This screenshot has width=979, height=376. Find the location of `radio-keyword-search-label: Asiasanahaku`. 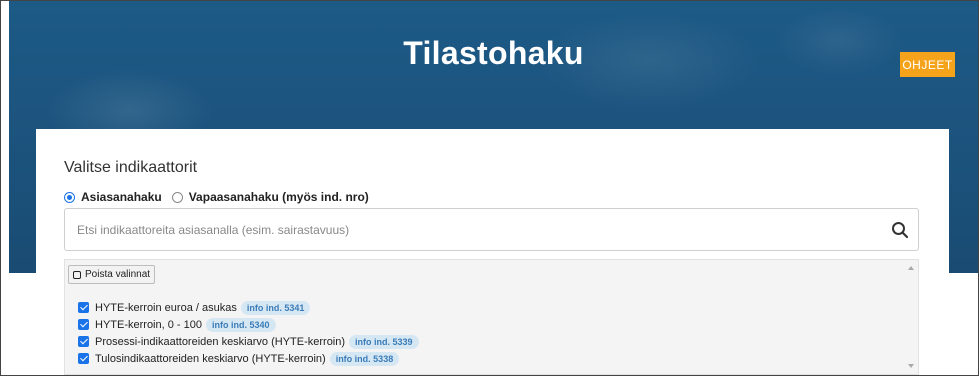

radio-keyword-search-label: Asiasanahaku is located at coordinates (121, 197).